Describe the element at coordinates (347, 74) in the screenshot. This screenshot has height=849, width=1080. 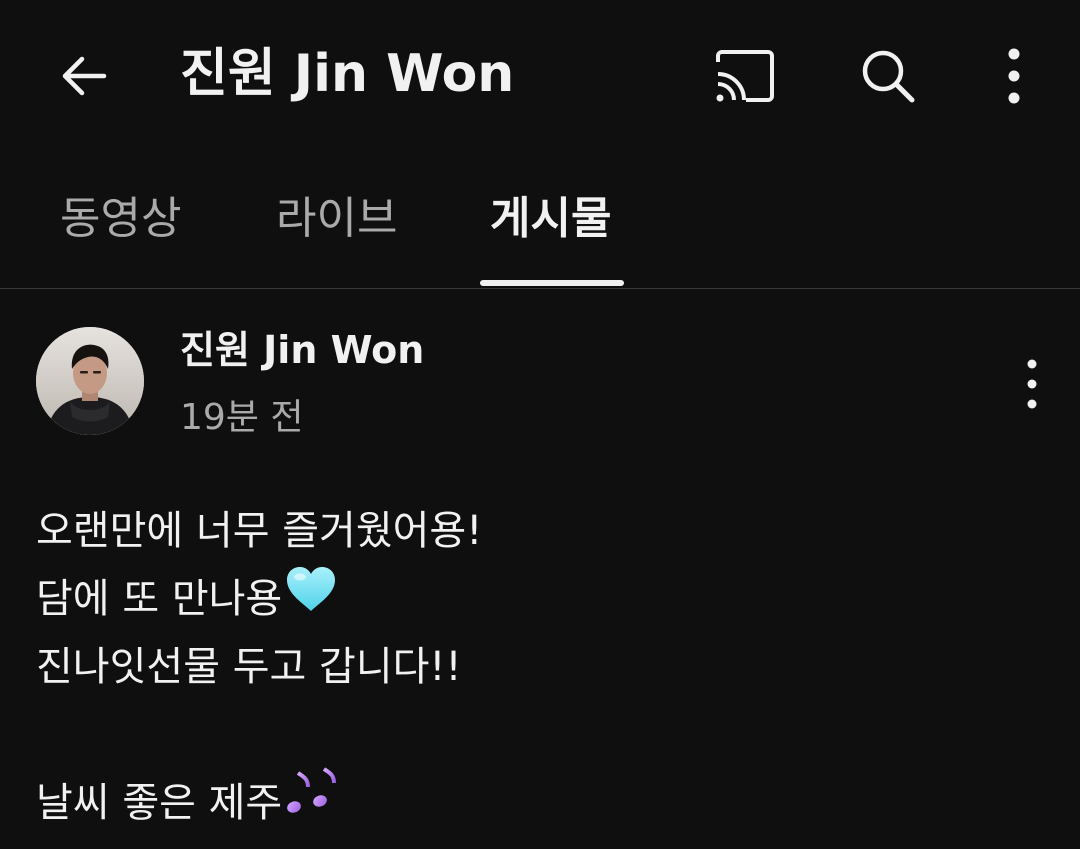
I see `channel-title: 진원 Jin Won` at that location.